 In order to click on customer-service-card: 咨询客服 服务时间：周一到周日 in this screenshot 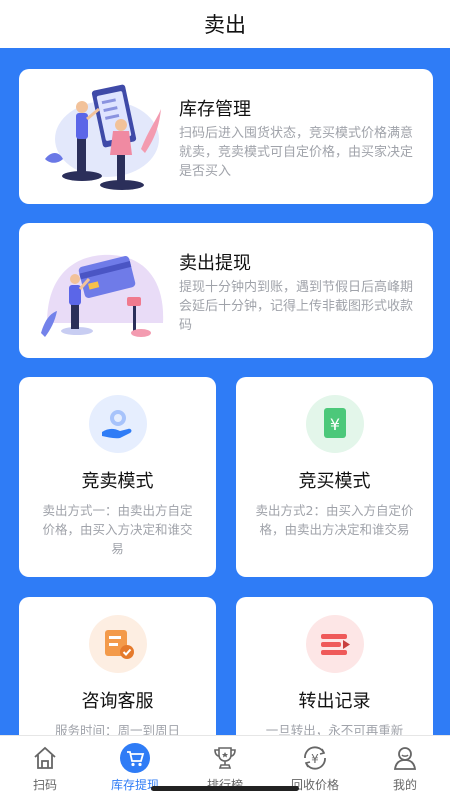, I will do `click(117, 666)`.